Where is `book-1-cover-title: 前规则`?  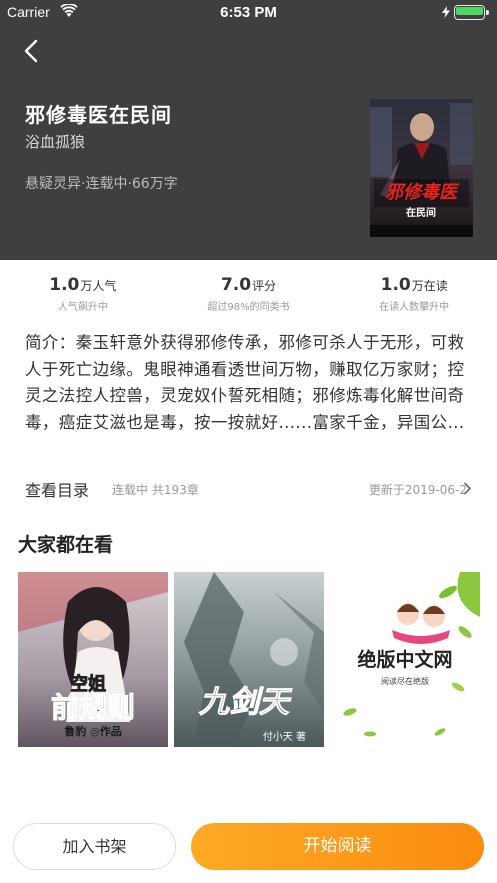 book-1-cover-title: 前规则 is located at coordinates (93, 707).